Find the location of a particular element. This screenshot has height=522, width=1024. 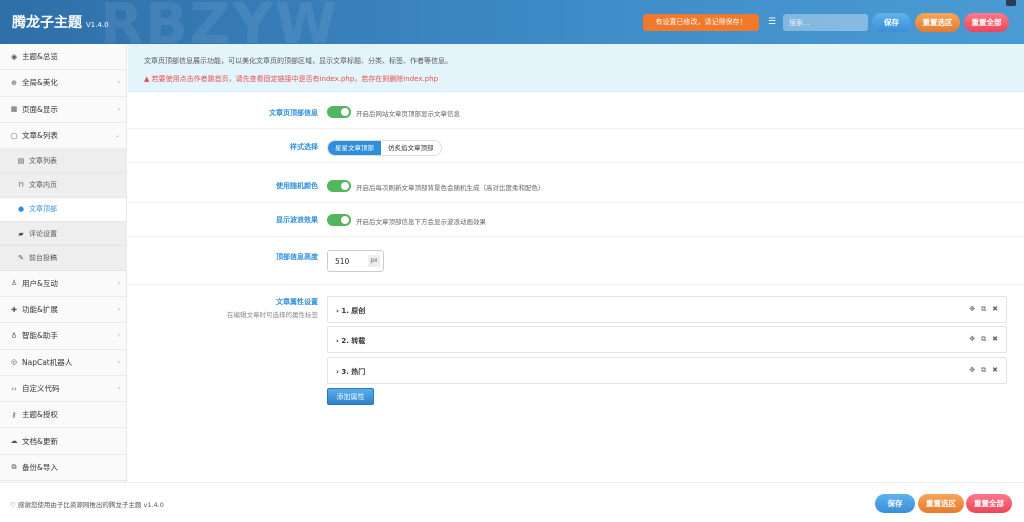

wave-toggle is located at coordinates (339, 220).